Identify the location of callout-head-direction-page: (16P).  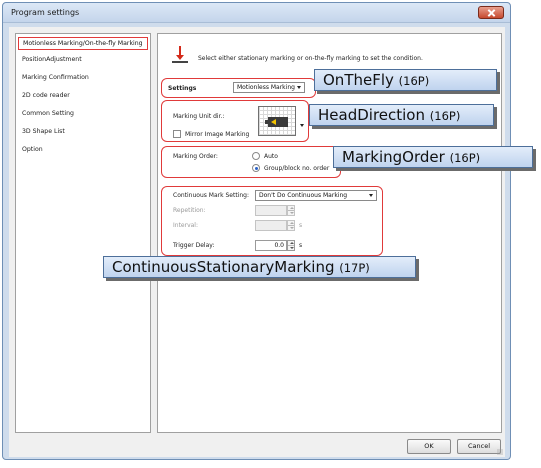
(445, 116).